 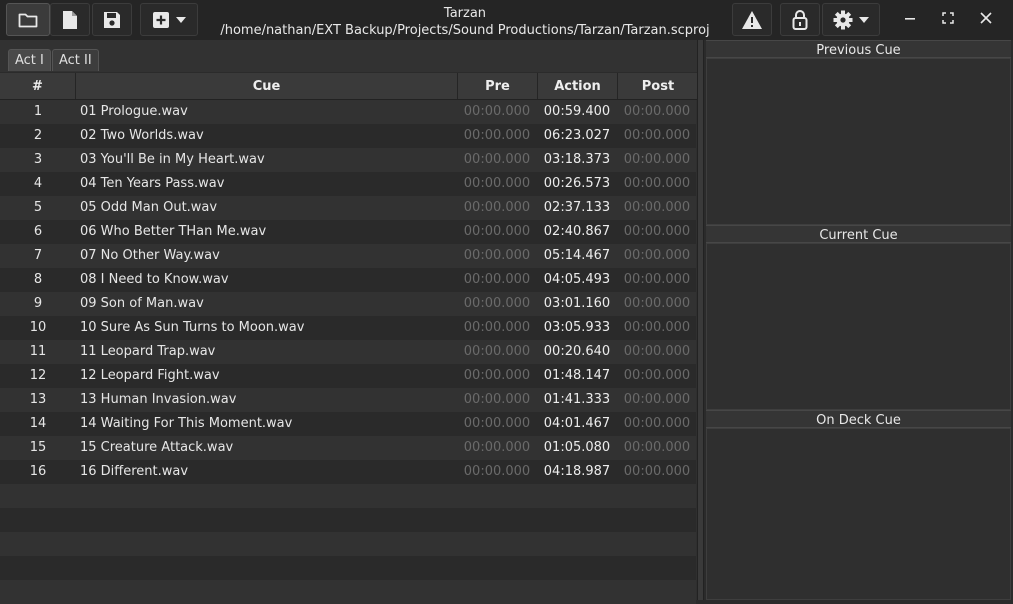 I want to click on cue-name: 16 Different.wav, so click(x=134, y=471).